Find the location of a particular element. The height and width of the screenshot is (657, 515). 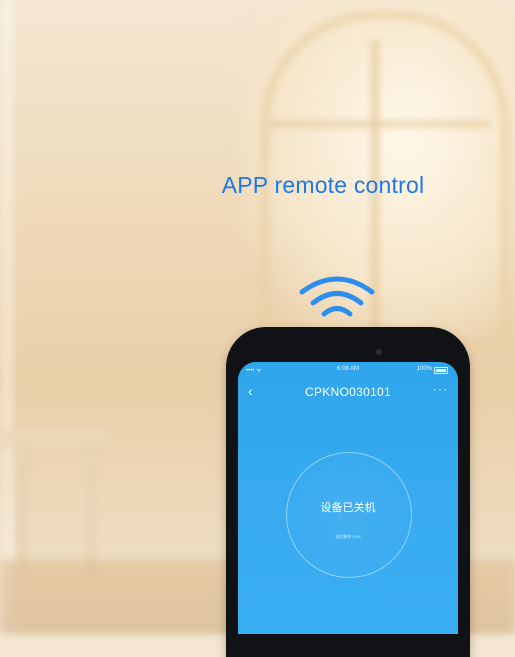

device-title: CPKNO030101 is located at coordinates (348, 392).